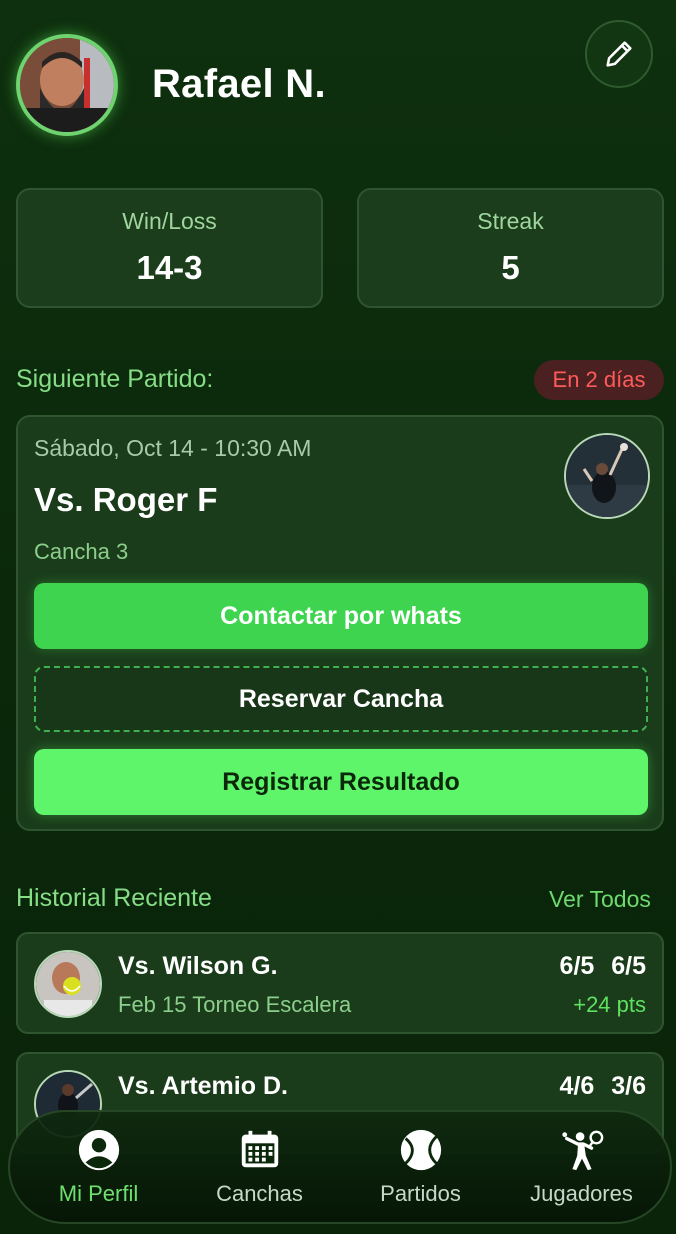  What do you see at coordinates (420, 1150) in the screenshot?
I see `tennis-ball-icon` at bounding box center [420, 1150].